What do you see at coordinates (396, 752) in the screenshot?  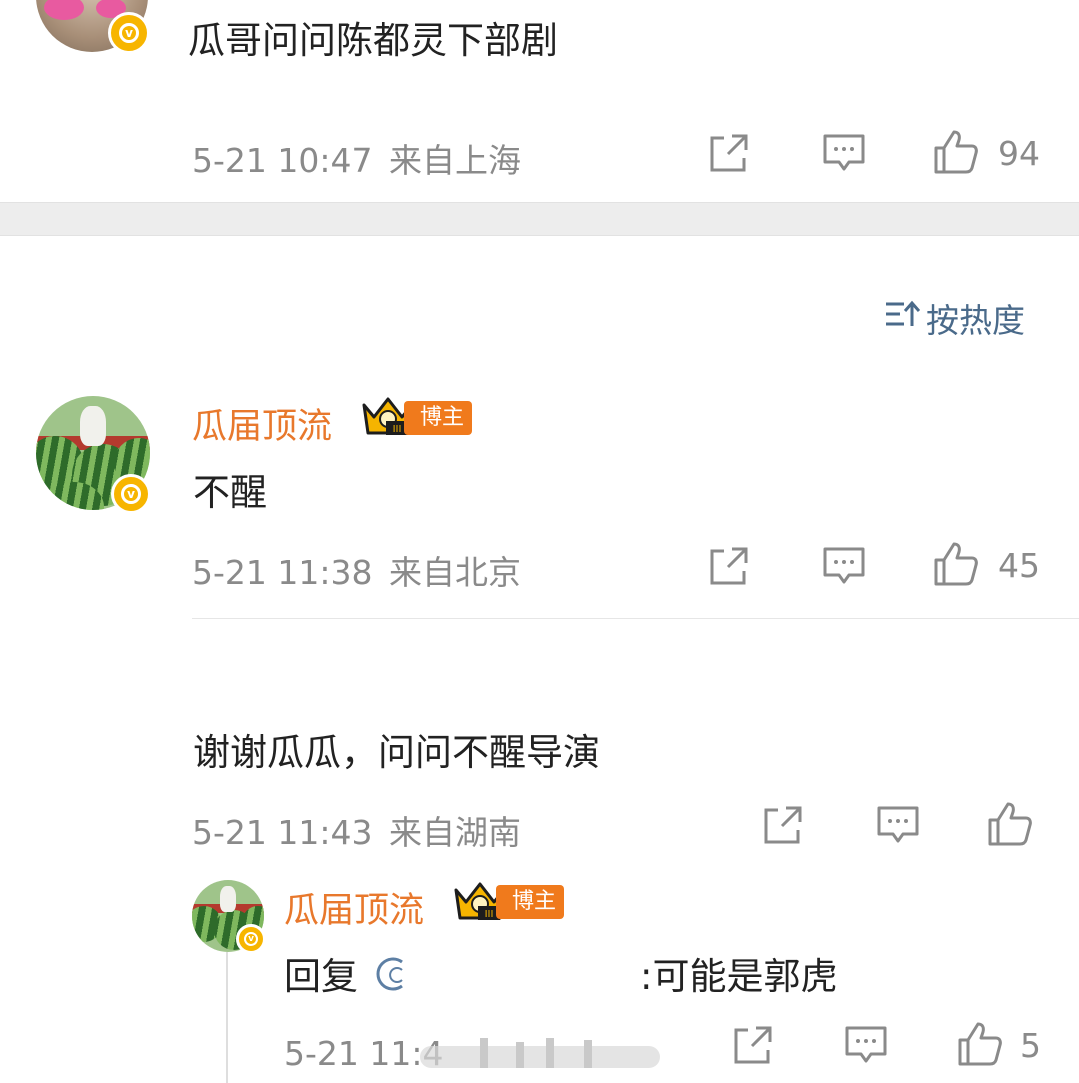 I see `comment-text: 谢谢瓜瓜，问问不醒导演` at bounding box center [396, 752].